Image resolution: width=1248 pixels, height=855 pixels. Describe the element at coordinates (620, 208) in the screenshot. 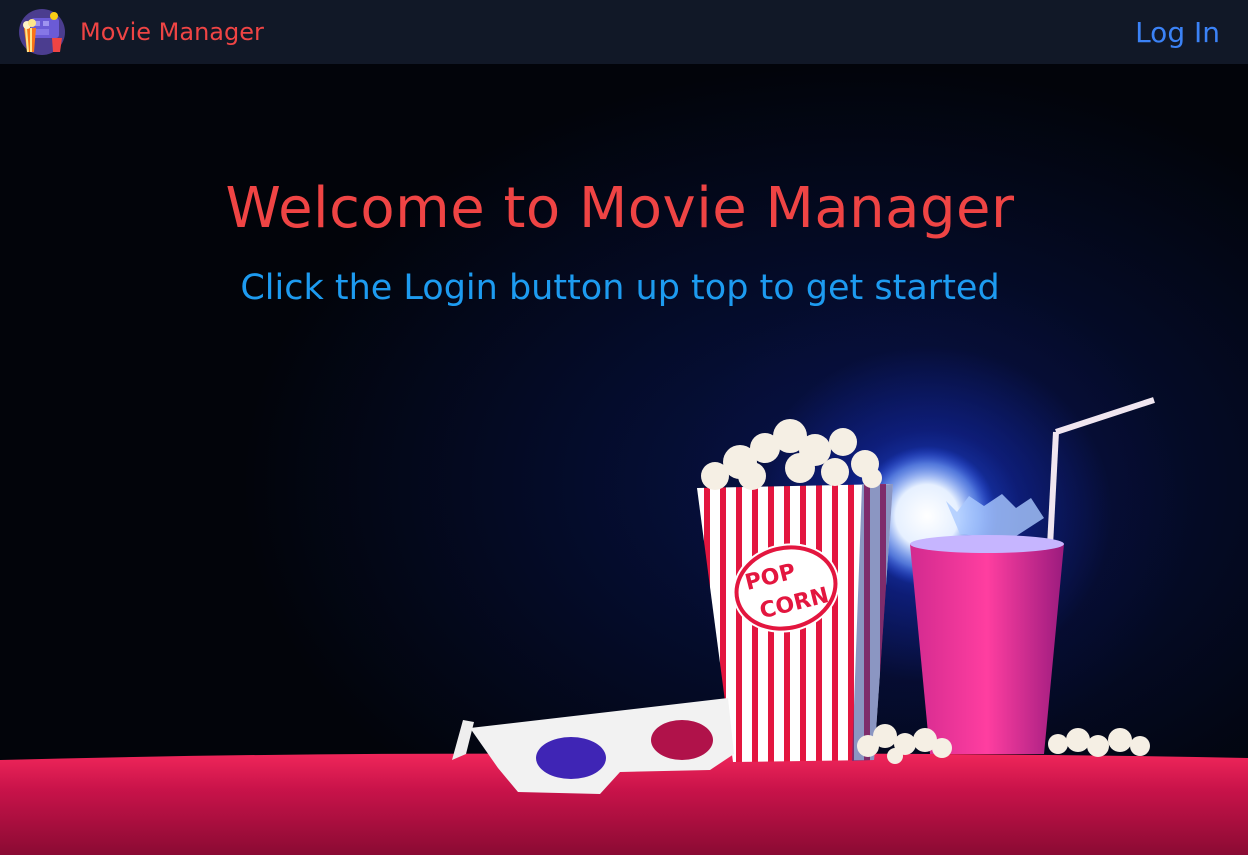

I see `hero-title: Welcome to Movie Manager` at that location.